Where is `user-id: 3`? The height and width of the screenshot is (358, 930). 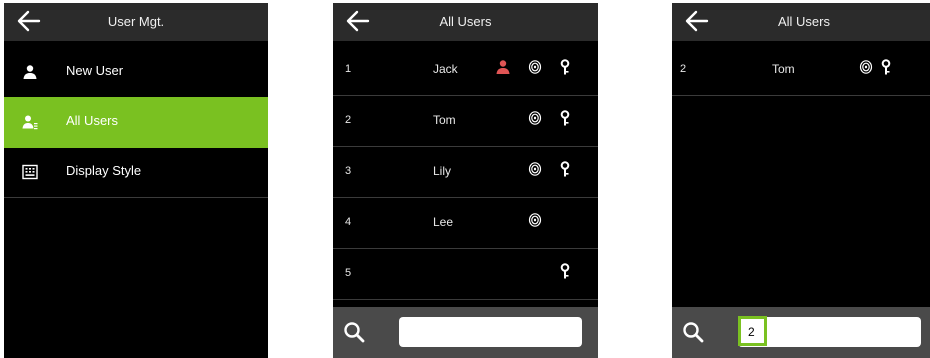 user-id: 3 is located at coordinates (348, 171).